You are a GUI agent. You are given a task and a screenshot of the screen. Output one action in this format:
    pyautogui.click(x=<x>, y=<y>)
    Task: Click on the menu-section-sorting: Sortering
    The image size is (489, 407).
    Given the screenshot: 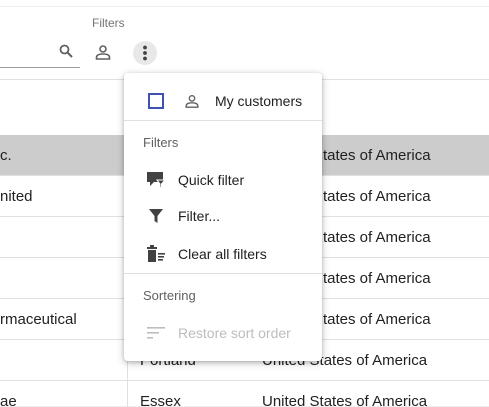 What is the action you would take?
    pyautogui.click(x=169, y=295)
    